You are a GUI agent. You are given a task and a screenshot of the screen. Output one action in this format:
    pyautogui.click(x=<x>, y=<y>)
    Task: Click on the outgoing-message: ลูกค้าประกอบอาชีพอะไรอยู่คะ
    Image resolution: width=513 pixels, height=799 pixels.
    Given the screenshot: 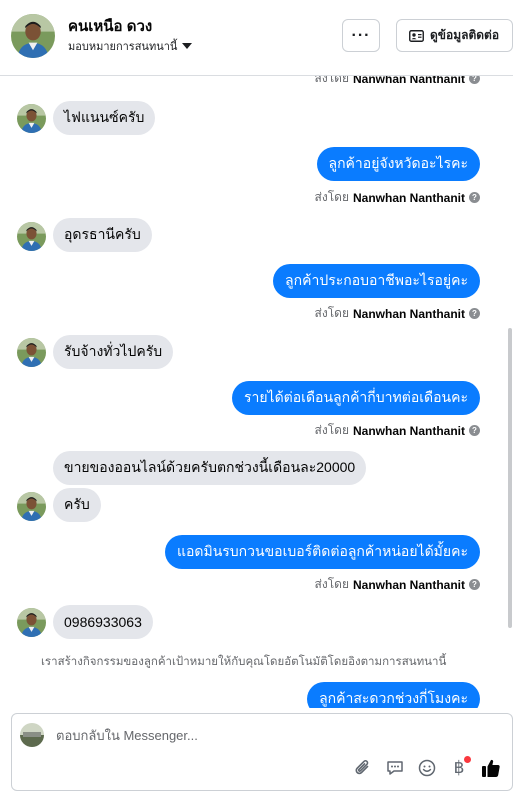 What is the action you would take?
    pyautogui.click(x=376, y=281)
    